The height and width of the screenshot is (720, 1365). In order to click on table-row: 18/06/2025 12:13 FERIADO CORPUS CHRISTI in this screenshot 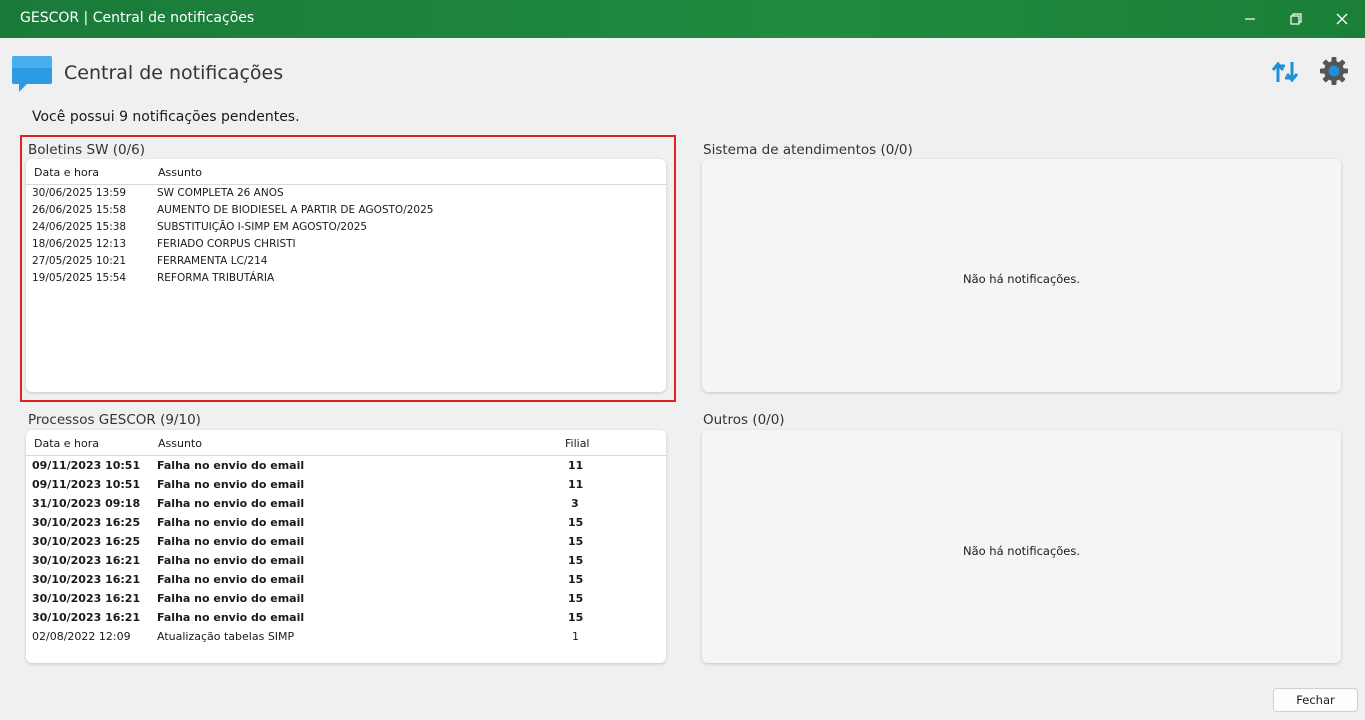, I will do `click(346, 244)`.